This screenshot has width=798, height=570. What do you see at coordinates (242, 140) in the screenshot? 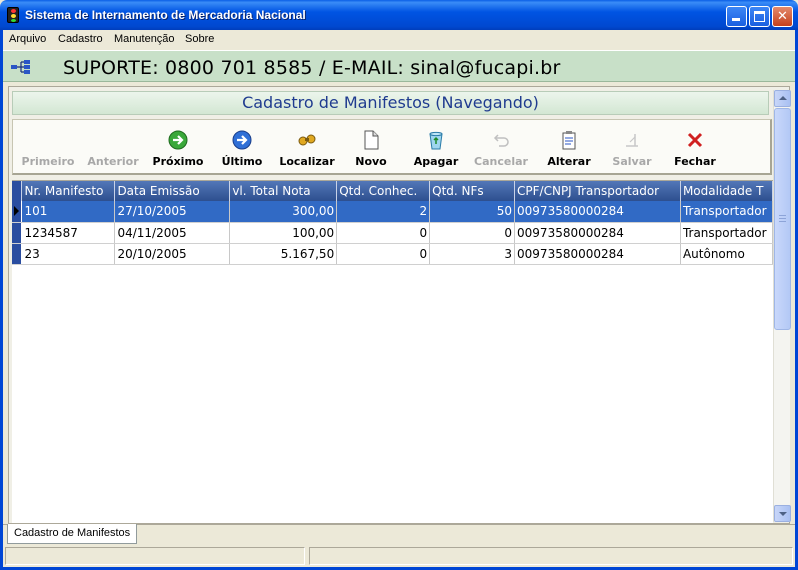
I see `last-record-icon` at bounding box center [242, 140].